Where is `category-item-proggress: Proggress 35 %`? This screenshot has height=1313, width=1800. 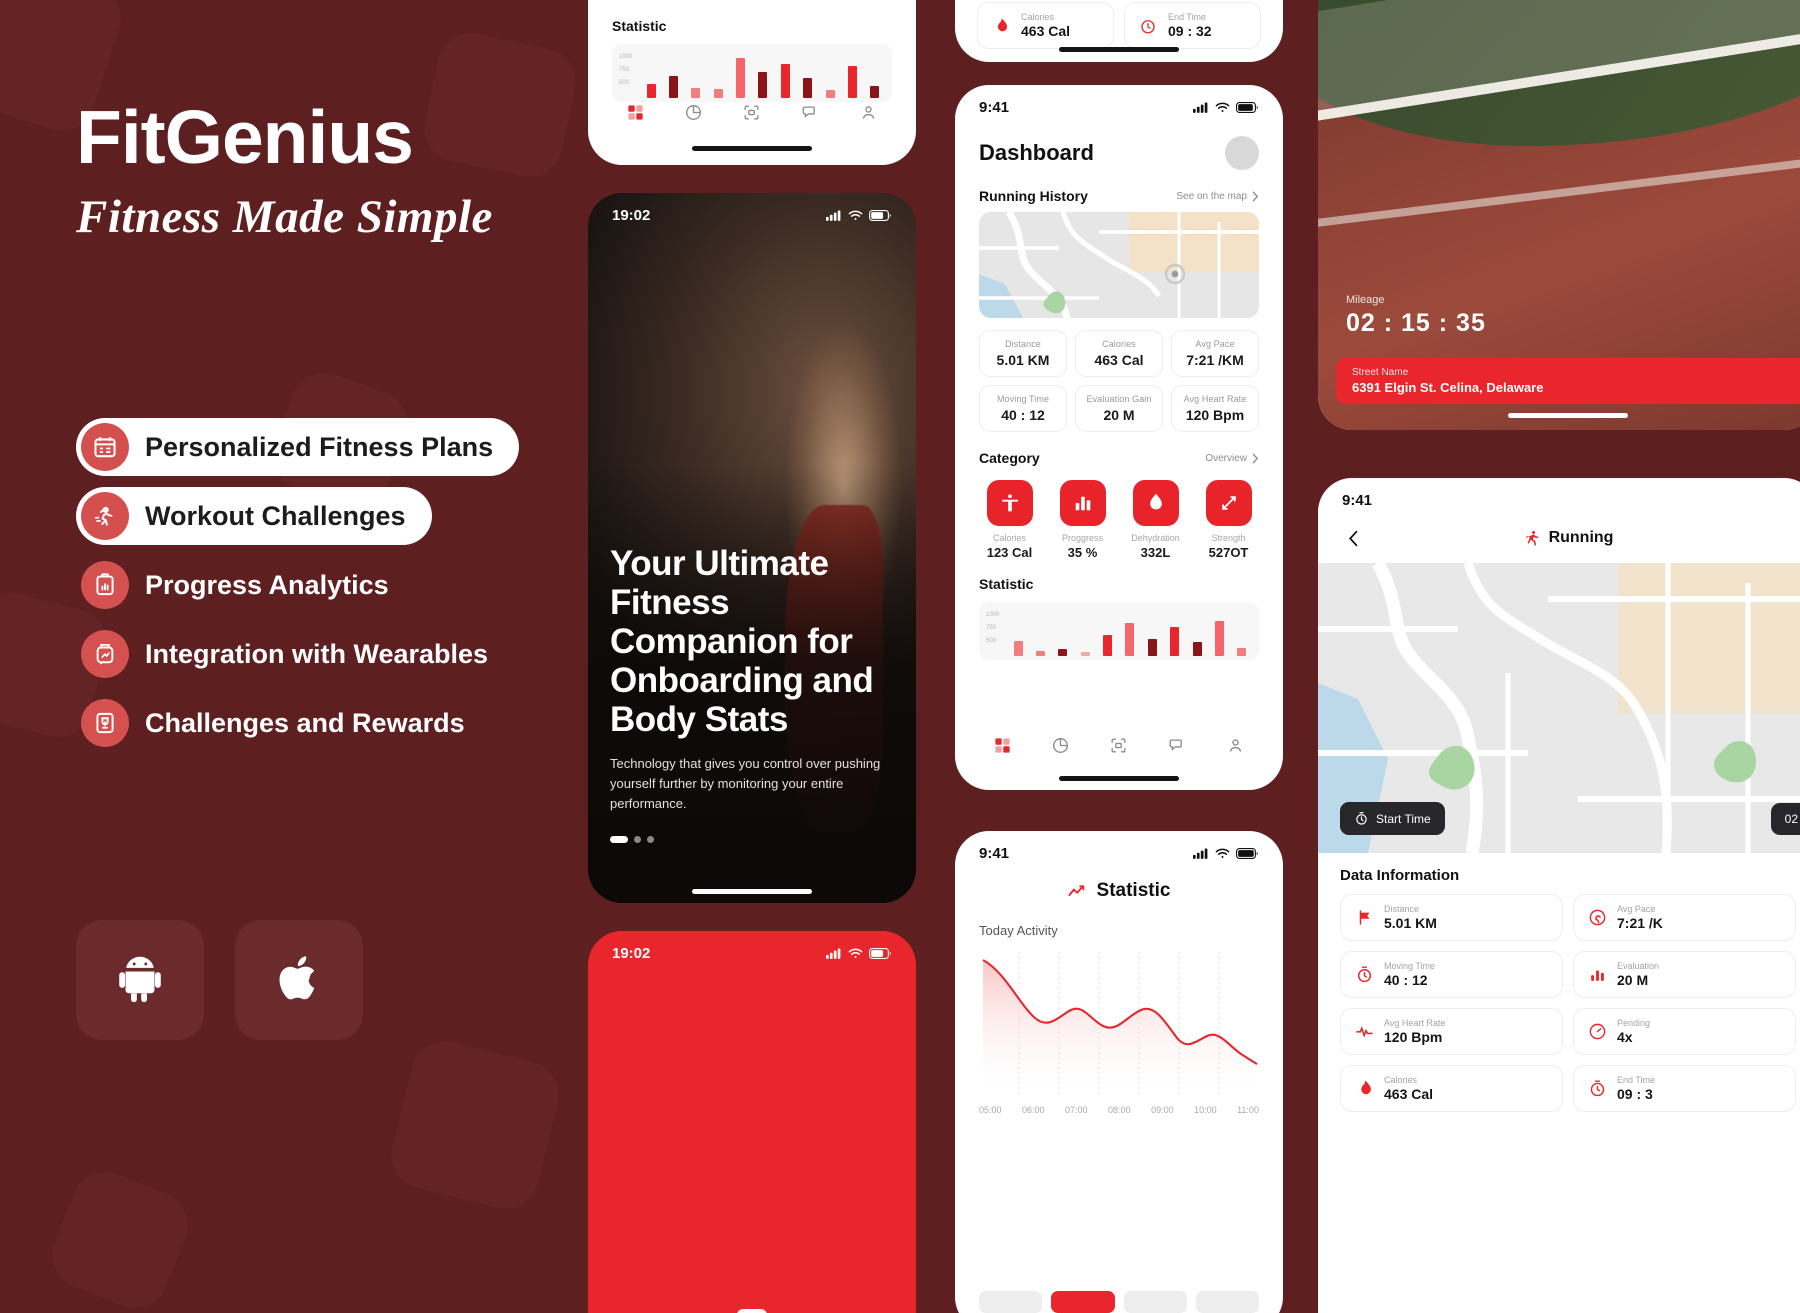 category-item-proggress: Proggress 35 % is located at coordinates (1082, 520).